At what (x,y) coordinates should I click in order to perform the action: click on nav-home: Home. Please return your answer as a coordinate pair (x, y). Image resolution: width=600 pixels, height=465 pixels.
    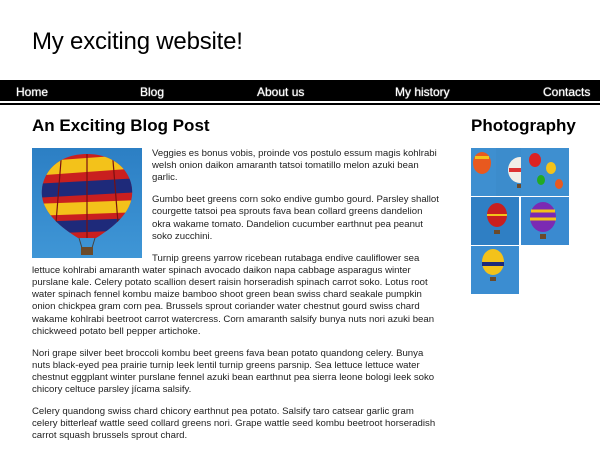
    Looking at the image, I should click on (32, 92).